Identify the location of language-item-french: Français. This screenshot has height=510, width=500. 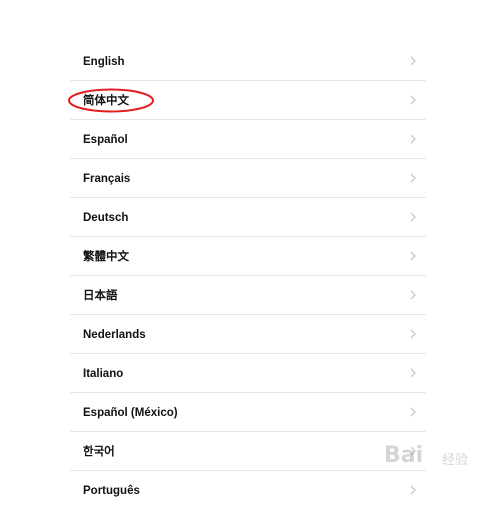
(248, 178).